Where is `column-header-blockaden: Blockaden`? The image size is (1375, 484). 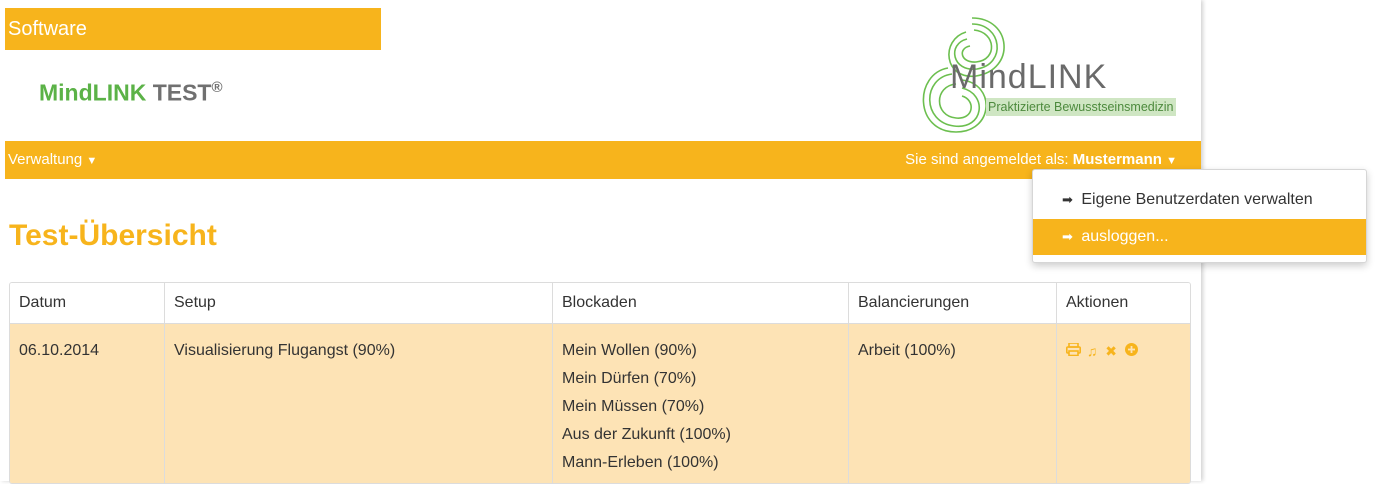 column-header-blockaden: Blockaden is located at coordinates (701, 303).